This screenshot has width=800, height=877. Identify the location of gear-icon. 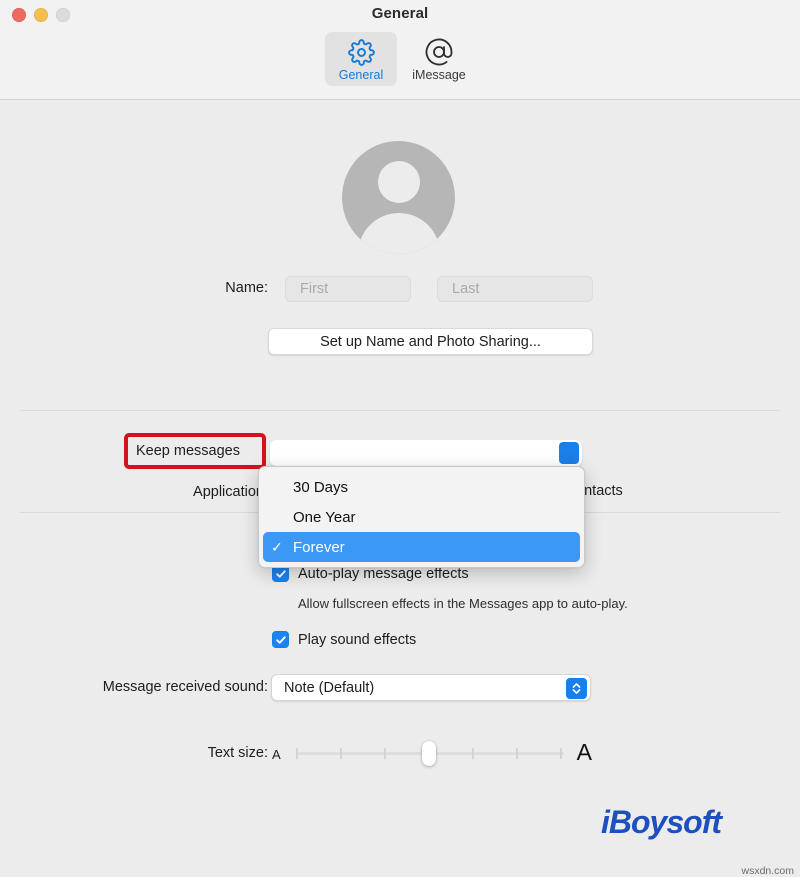
(361, 52).